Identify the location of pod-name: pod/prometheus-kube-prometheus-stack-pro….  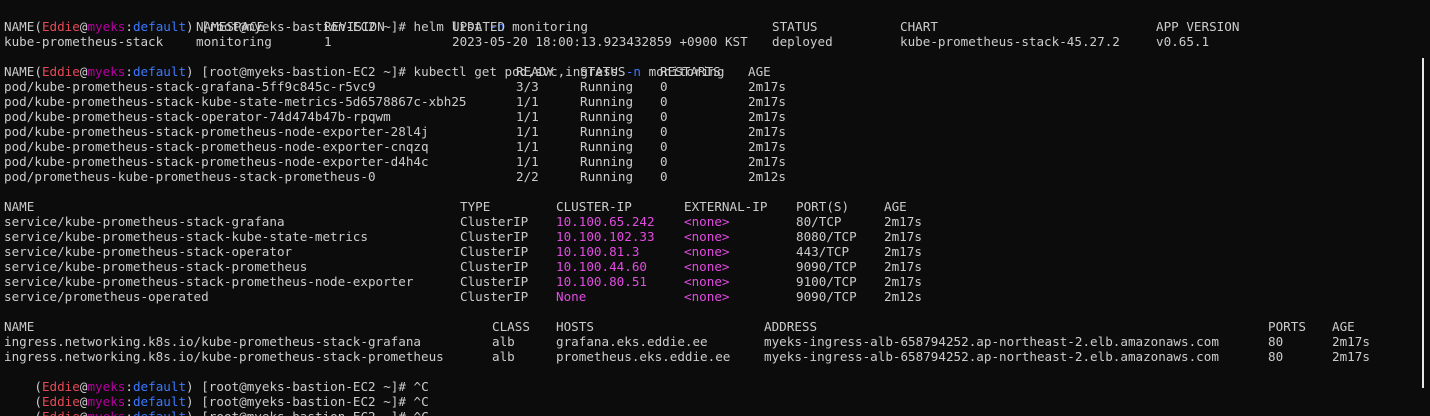
(190, 176).